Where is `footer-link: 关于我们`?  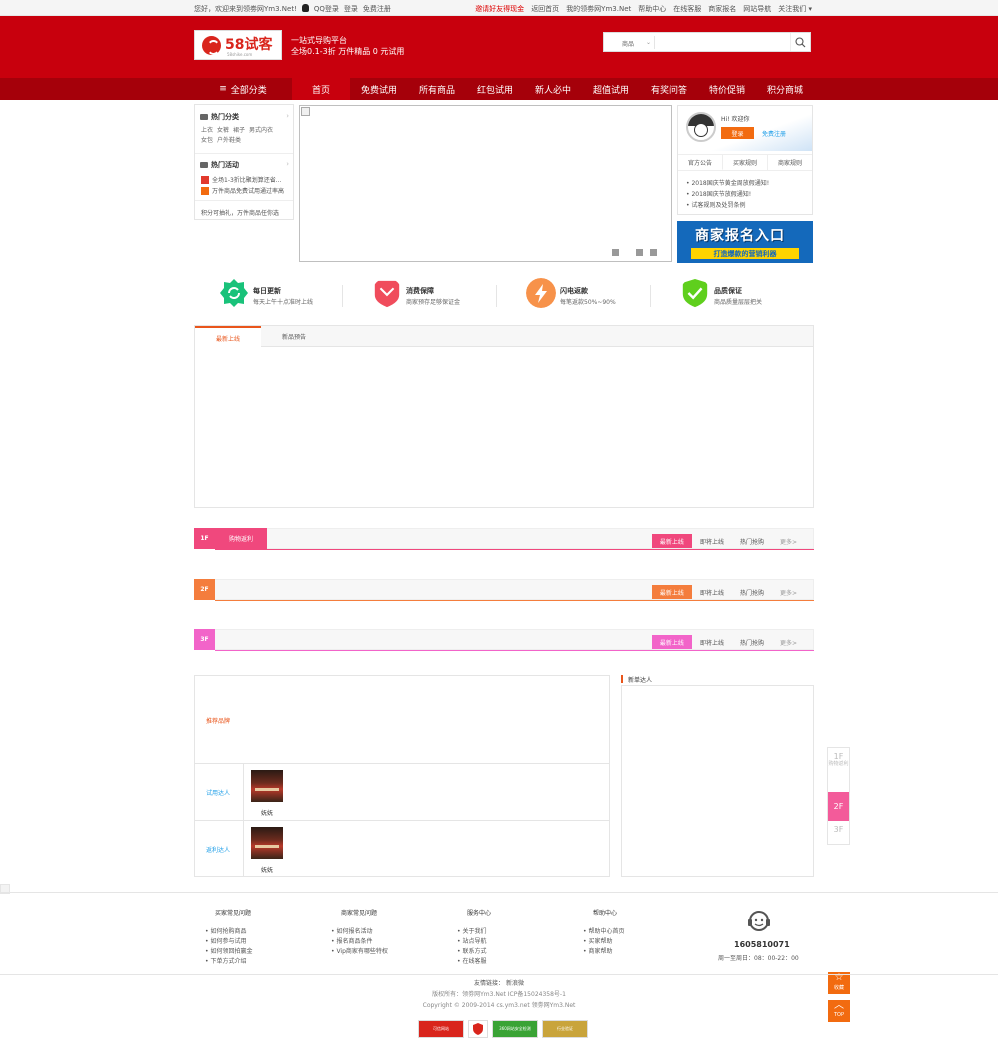
footer-link: 关于我们 is located at coordinates (474, 932).